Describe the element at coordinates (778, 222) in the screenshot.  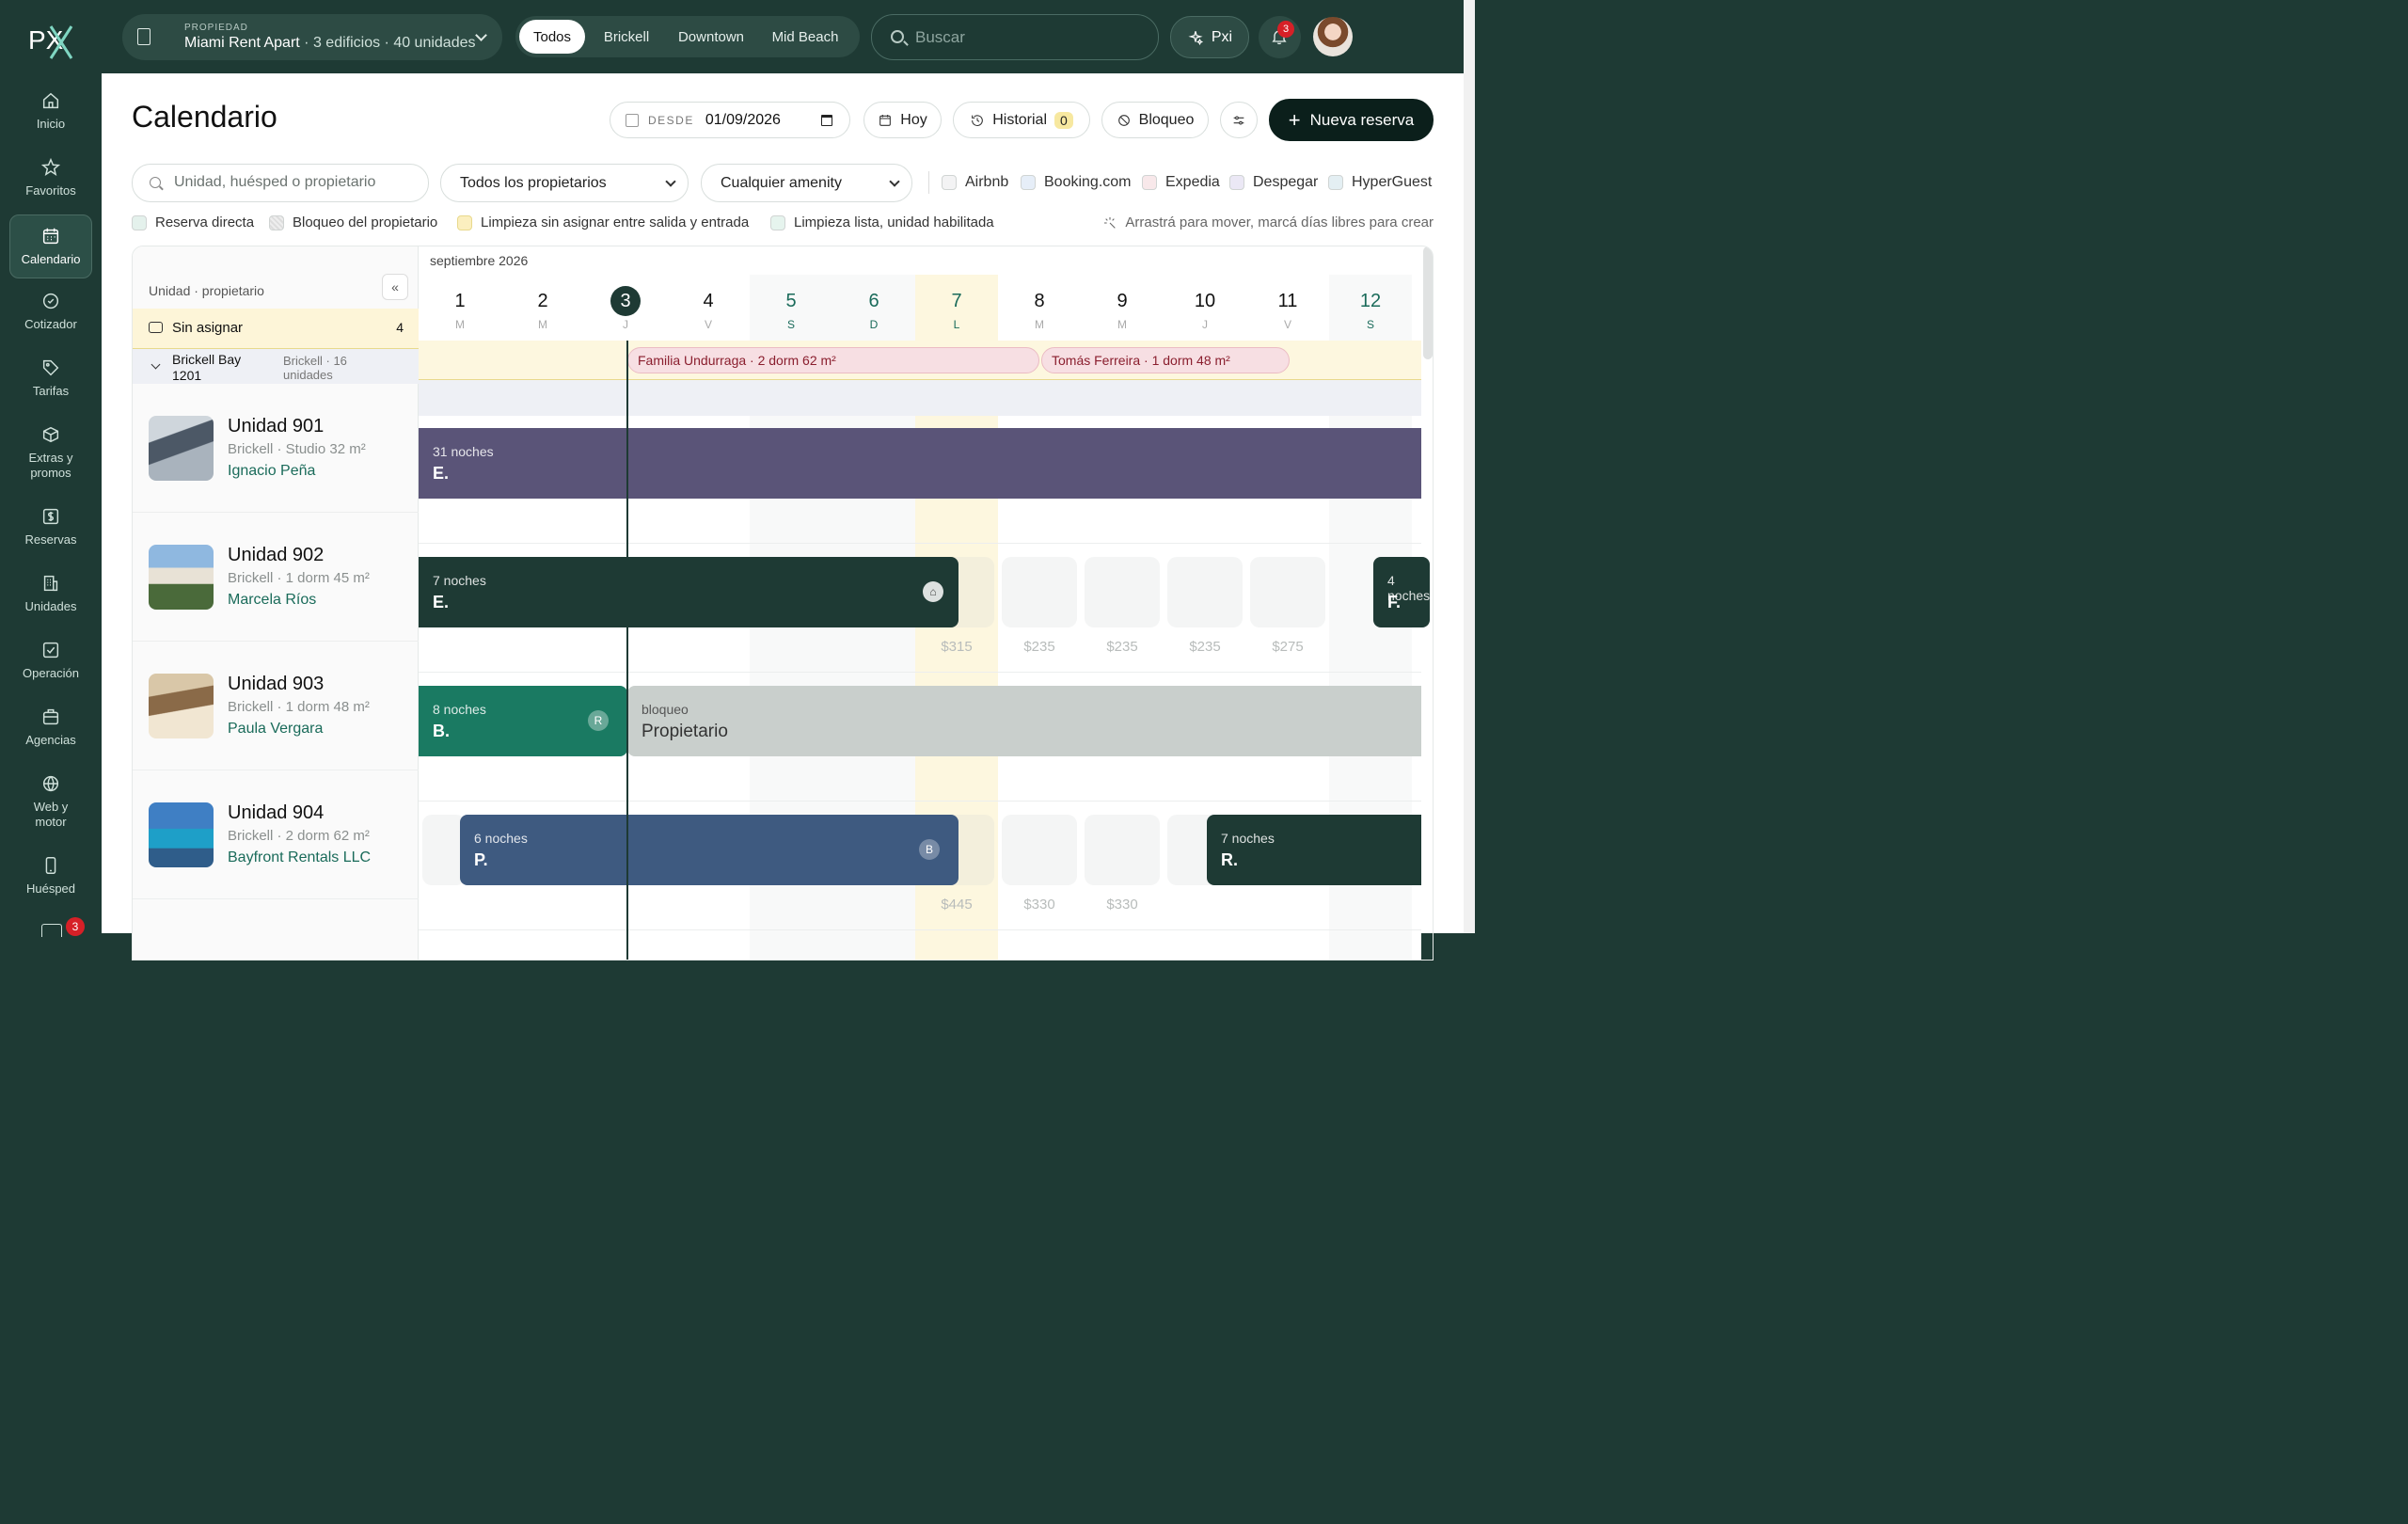
I see `legend-swatch` at that location.